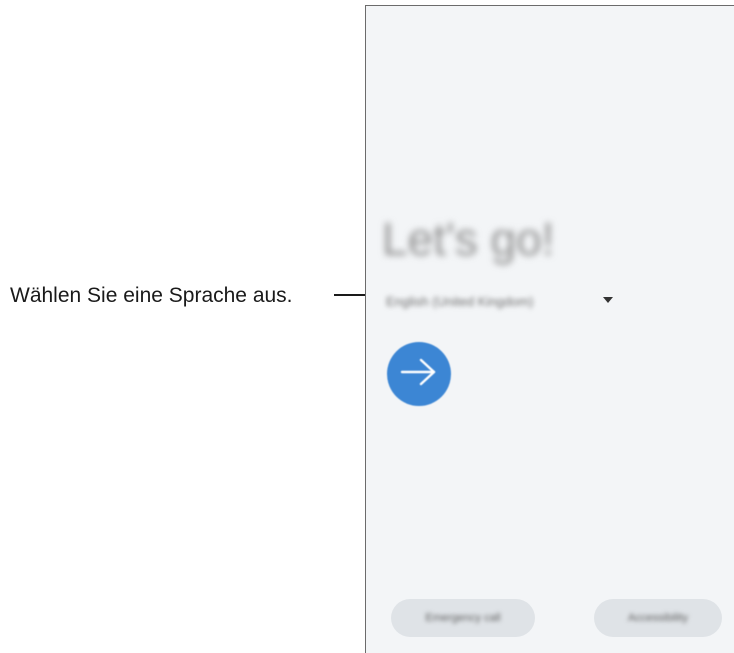 The height and width of the screenshot is (653, 734). I want to click on welcome-title: Let's go!, so click(468, 239).